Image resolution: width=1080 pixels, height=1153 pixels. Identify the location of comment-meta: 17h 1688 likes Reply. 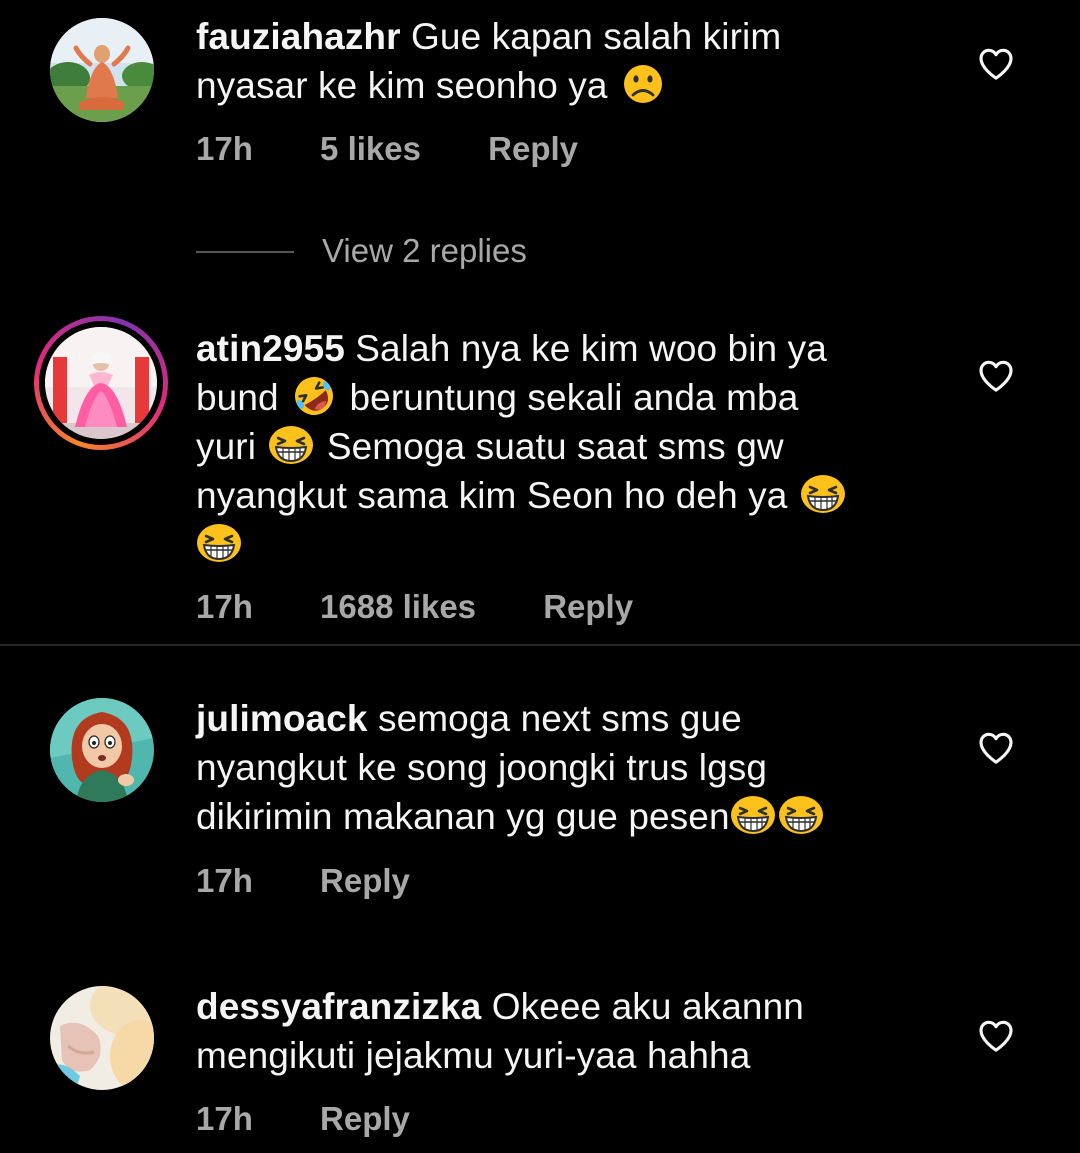
(443, 607).